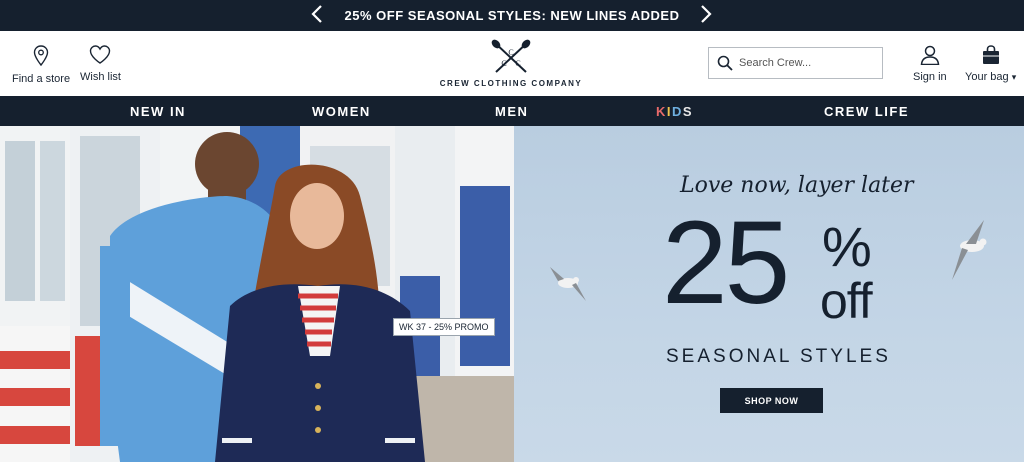 The image size is (1024, 474). Describe the element at coordinates (991, 77) in the screenshot. I see `your-bag-label: Your bag ▾` at that location.